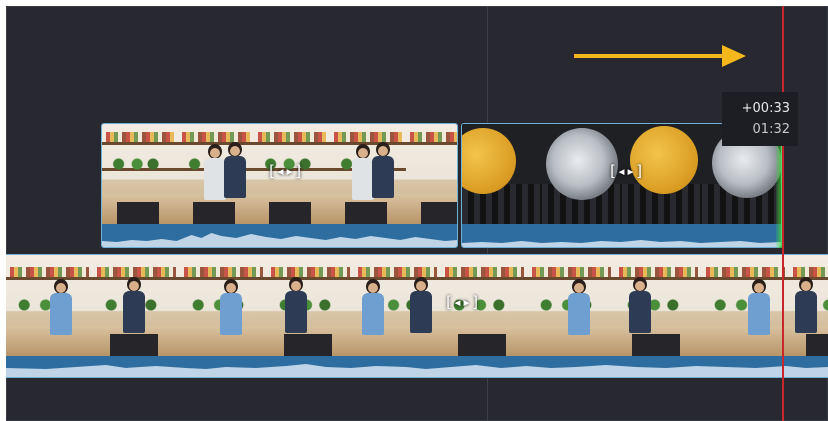 The width and height of the screenshot is (828, 421). I want to click on trim-offset-tooltip: +00:33 01:32, so click(760, 119).